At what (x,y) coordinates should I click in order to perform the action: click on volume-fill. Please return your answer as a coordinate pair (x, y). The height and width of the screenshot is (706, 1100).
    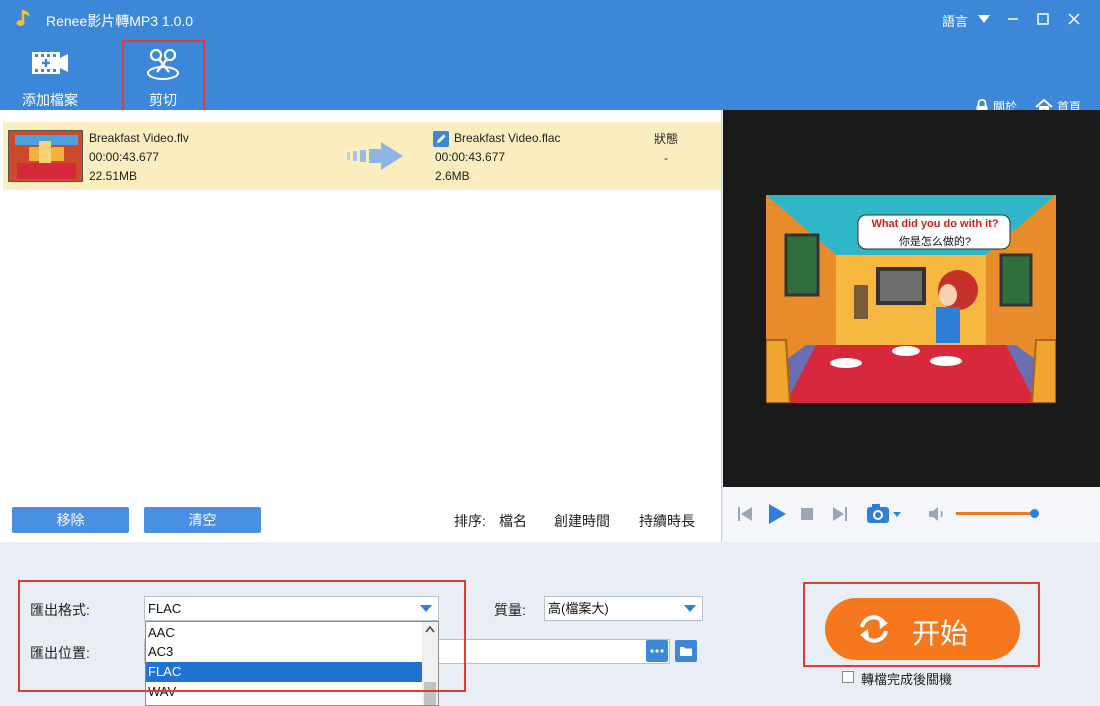
    Looking at the image, I should click on (995, 513).